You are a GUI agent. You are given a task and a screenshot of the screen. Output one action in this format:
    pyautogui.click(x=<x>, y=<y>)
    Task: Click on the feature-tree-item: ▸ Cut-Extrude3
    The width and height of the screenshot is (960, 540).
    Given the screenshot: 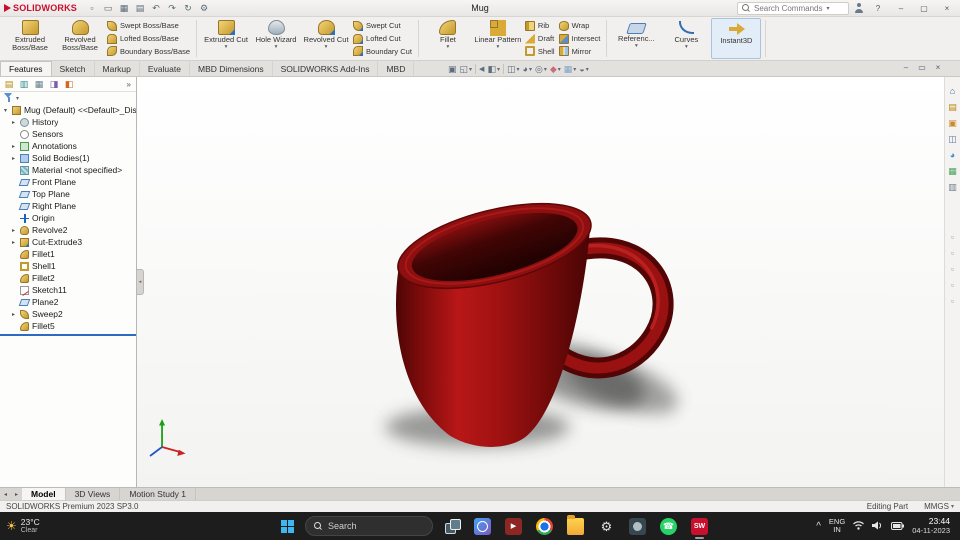 What is the action you would take?
    pyautogui.click(x=68, y=242)
    